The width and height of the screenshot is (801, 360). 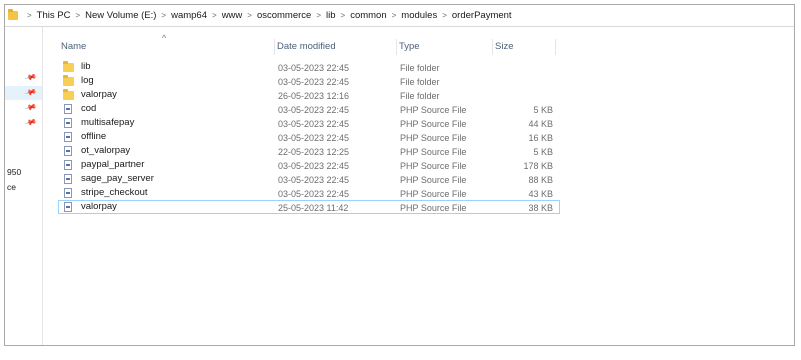 I want to click on file-name: sage_pay_server, so click(x=117, y=178).